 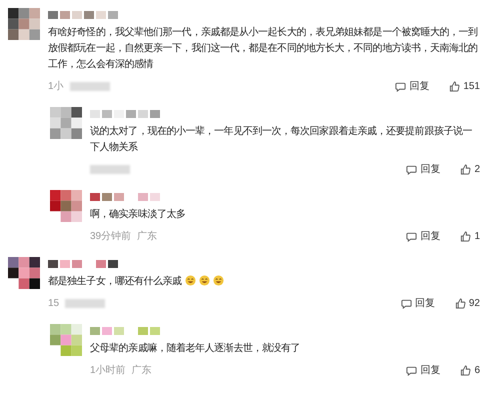 What do you see at coordinates (196, 349) in the screenshot?
I see `comment-text: 父母辈的亲戚嘛，随着老年人逐渐去世，就没有了` at bounding box center [196, 349].